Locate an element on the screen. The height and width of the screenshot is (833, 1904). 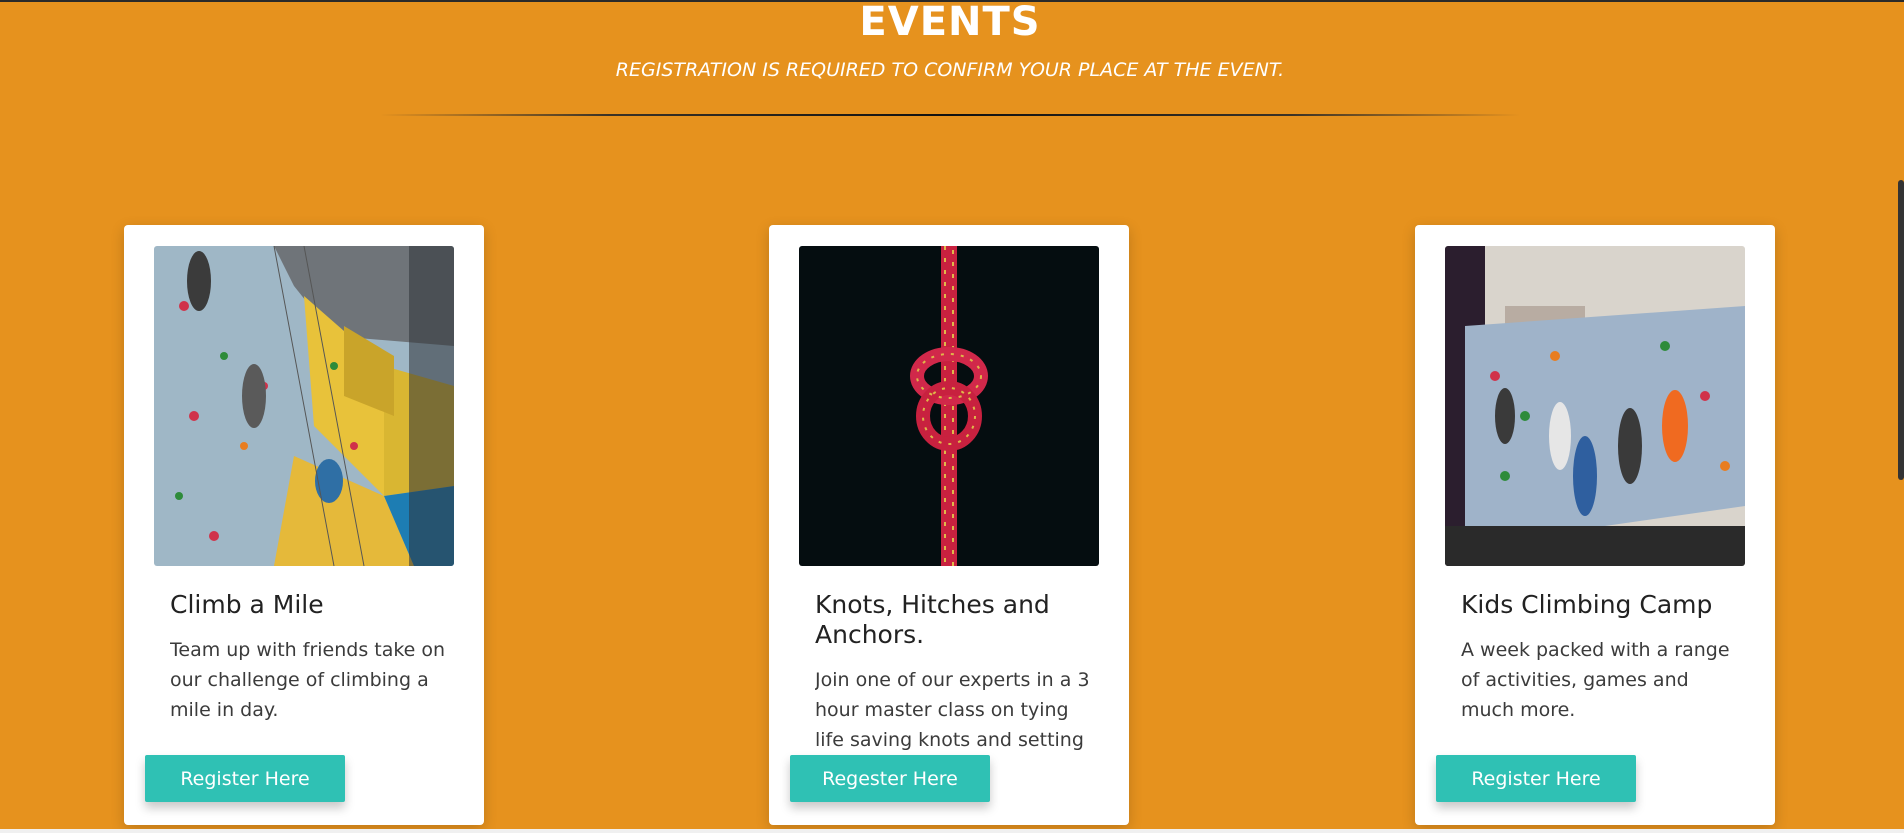
kids-bouldering-image is located at coordinates (1595, 406).